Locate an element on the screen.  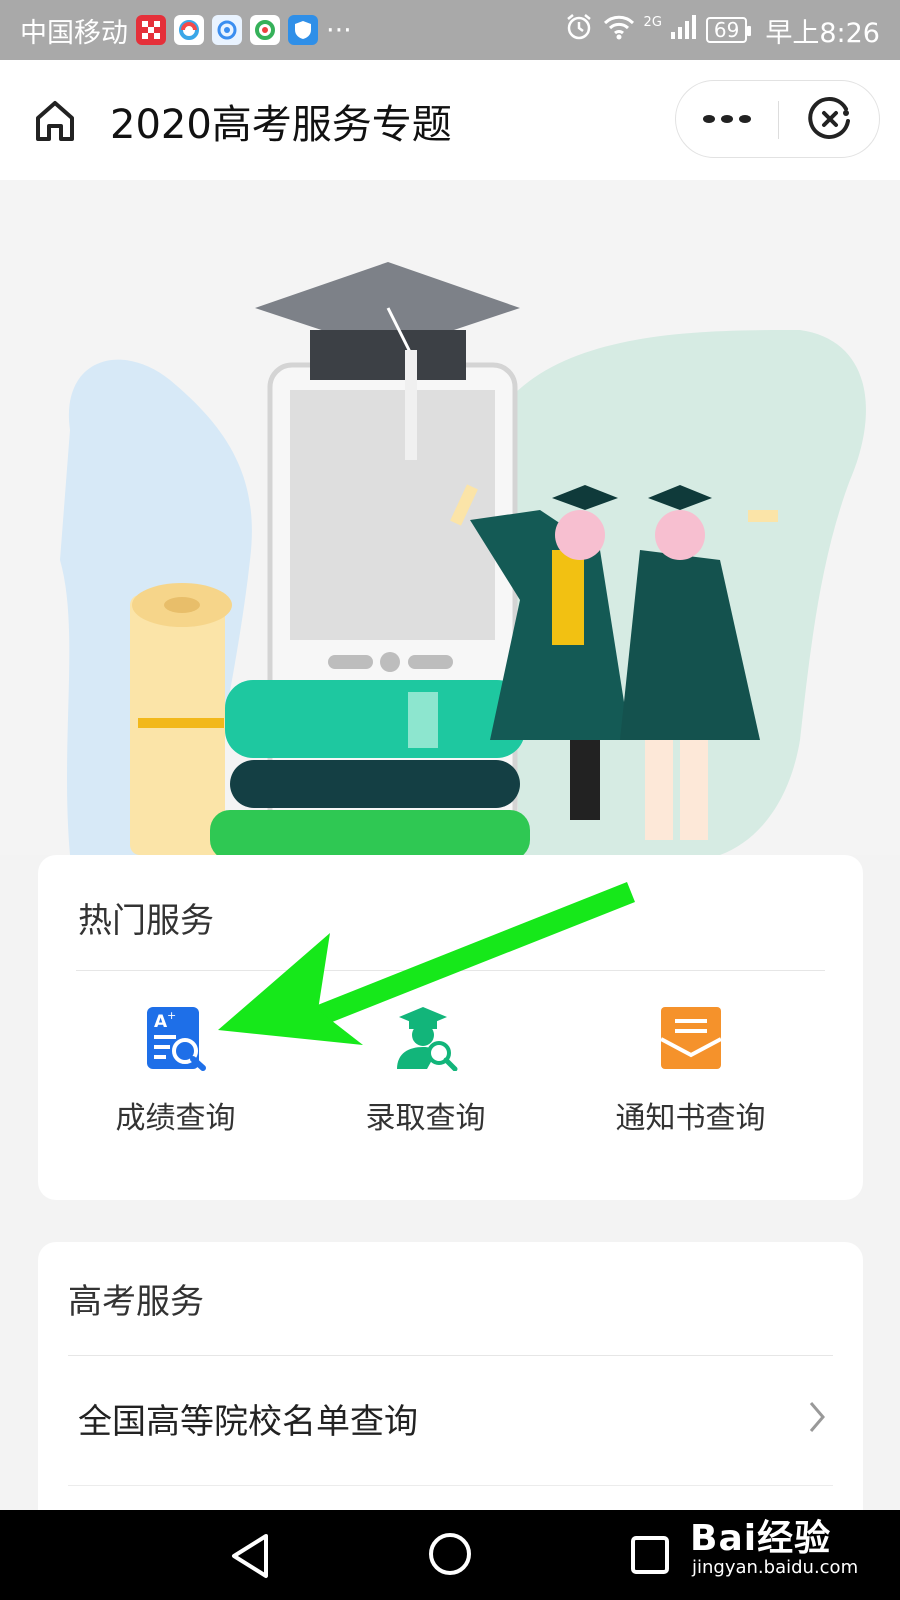
watermark-sub: jingyan.baidu.com is located at coordinates (775, 1567).